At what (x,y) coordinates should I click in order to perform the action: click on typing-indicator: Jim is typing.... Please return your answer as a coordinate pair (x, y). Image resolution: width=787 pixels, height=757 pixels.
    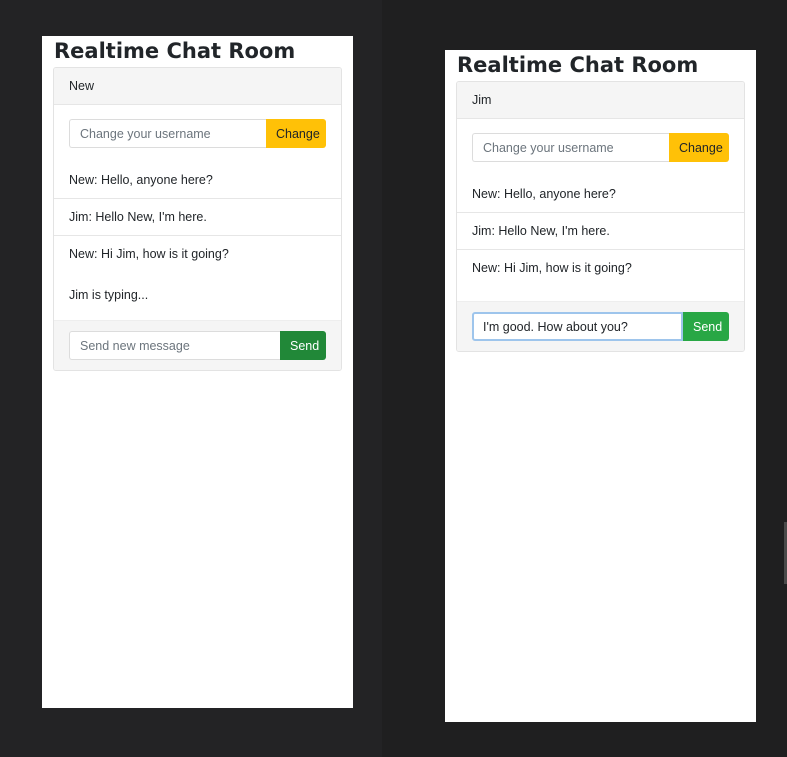
    Looking at the image, I should click on (109, 295).